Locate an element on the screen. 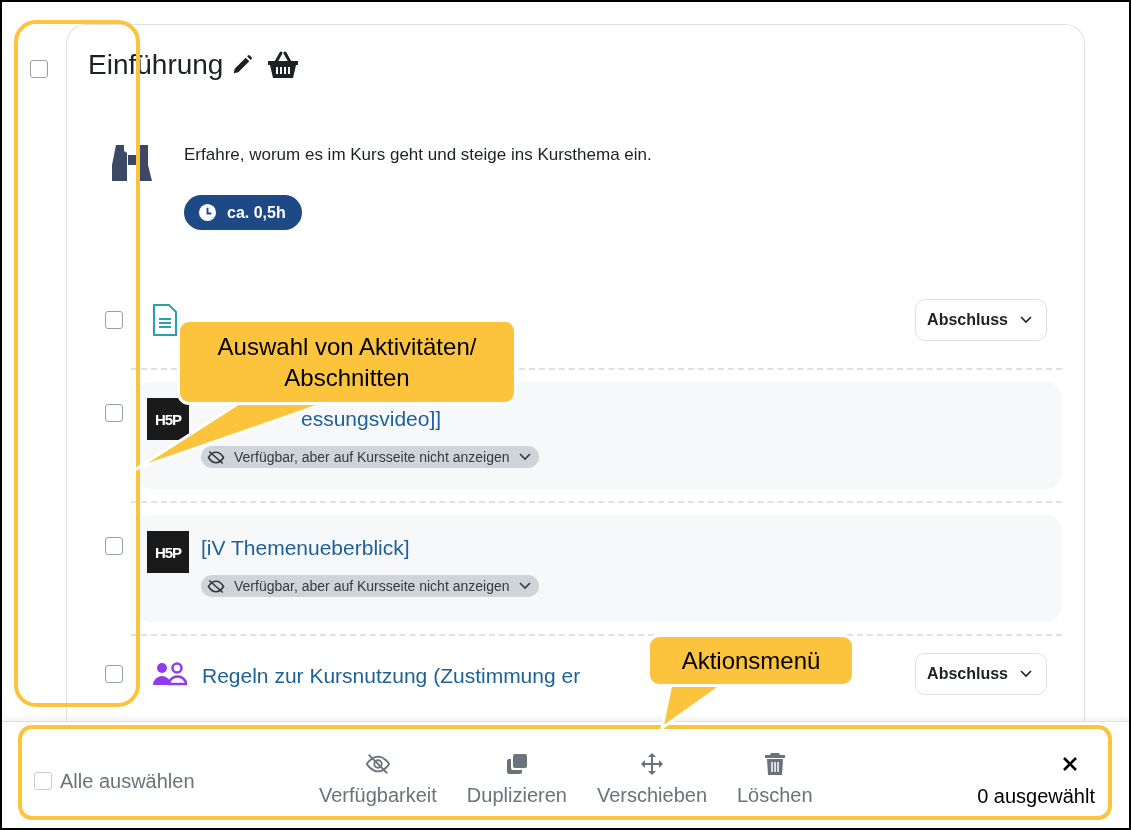  duration-badge: ca. 0,5h is located at coordinates (243, 212).